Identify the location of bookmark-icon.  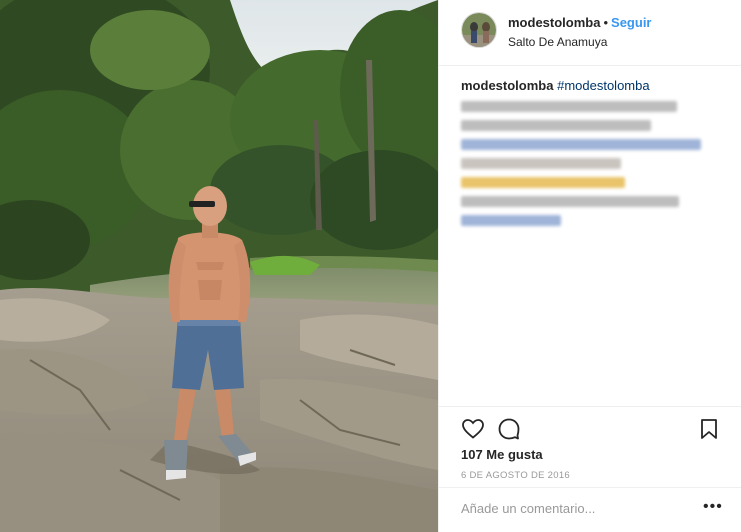
(709, 429).